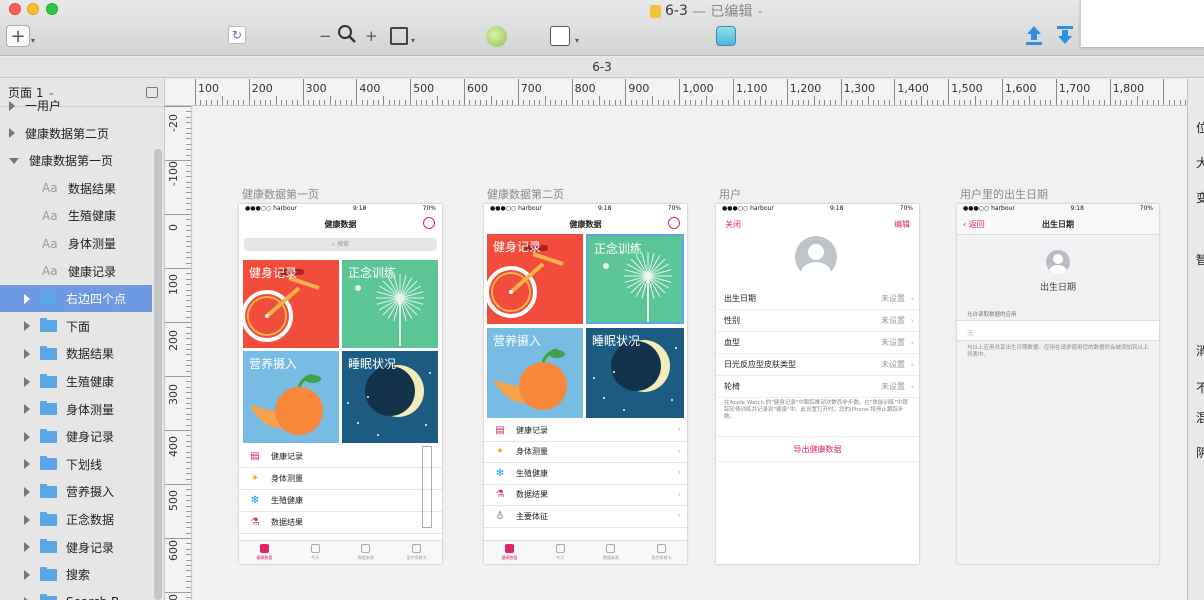  What do you see at coordinates (340, 479) in the screenshot?
I see `list-row: ✦ 身体测量` at bounding box center [340, 479].